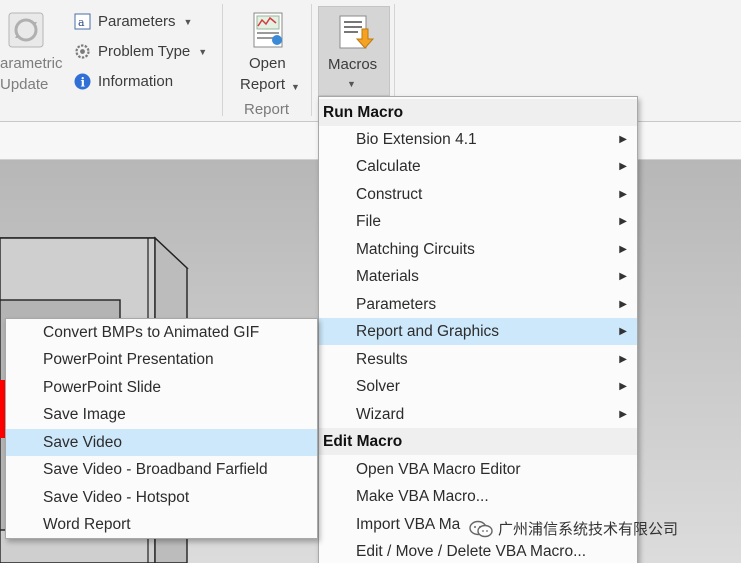  I want to click on menu-item-label: Calculate, so click(388, 166).